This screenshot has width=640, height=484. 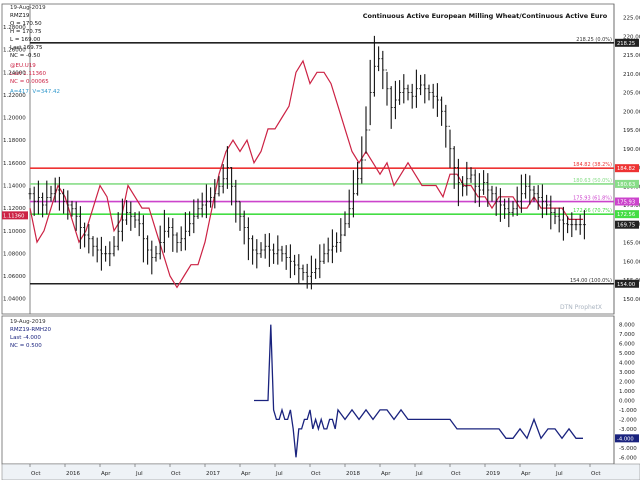 I want to click on axis-tag-text: 172.56, so click(x=626, y=215).